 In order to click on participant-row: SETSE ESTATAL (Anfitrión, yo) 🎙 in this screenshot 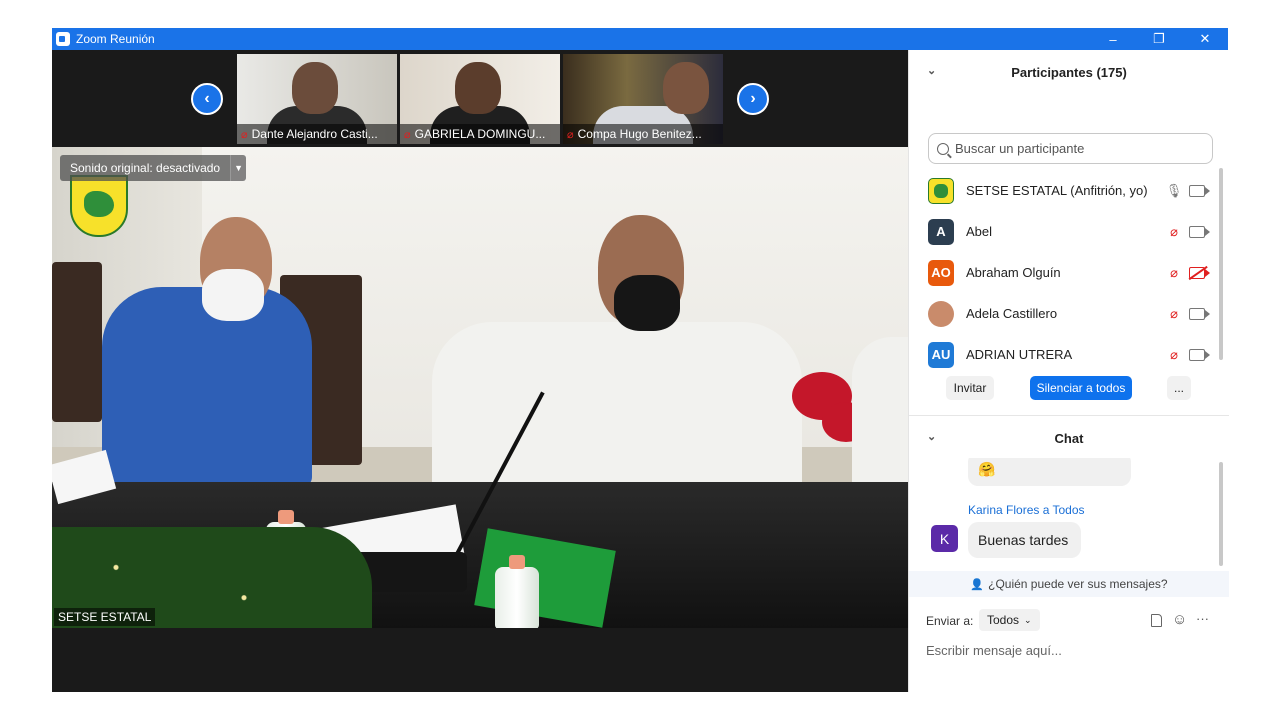, I will do `click(1069, 190)`.